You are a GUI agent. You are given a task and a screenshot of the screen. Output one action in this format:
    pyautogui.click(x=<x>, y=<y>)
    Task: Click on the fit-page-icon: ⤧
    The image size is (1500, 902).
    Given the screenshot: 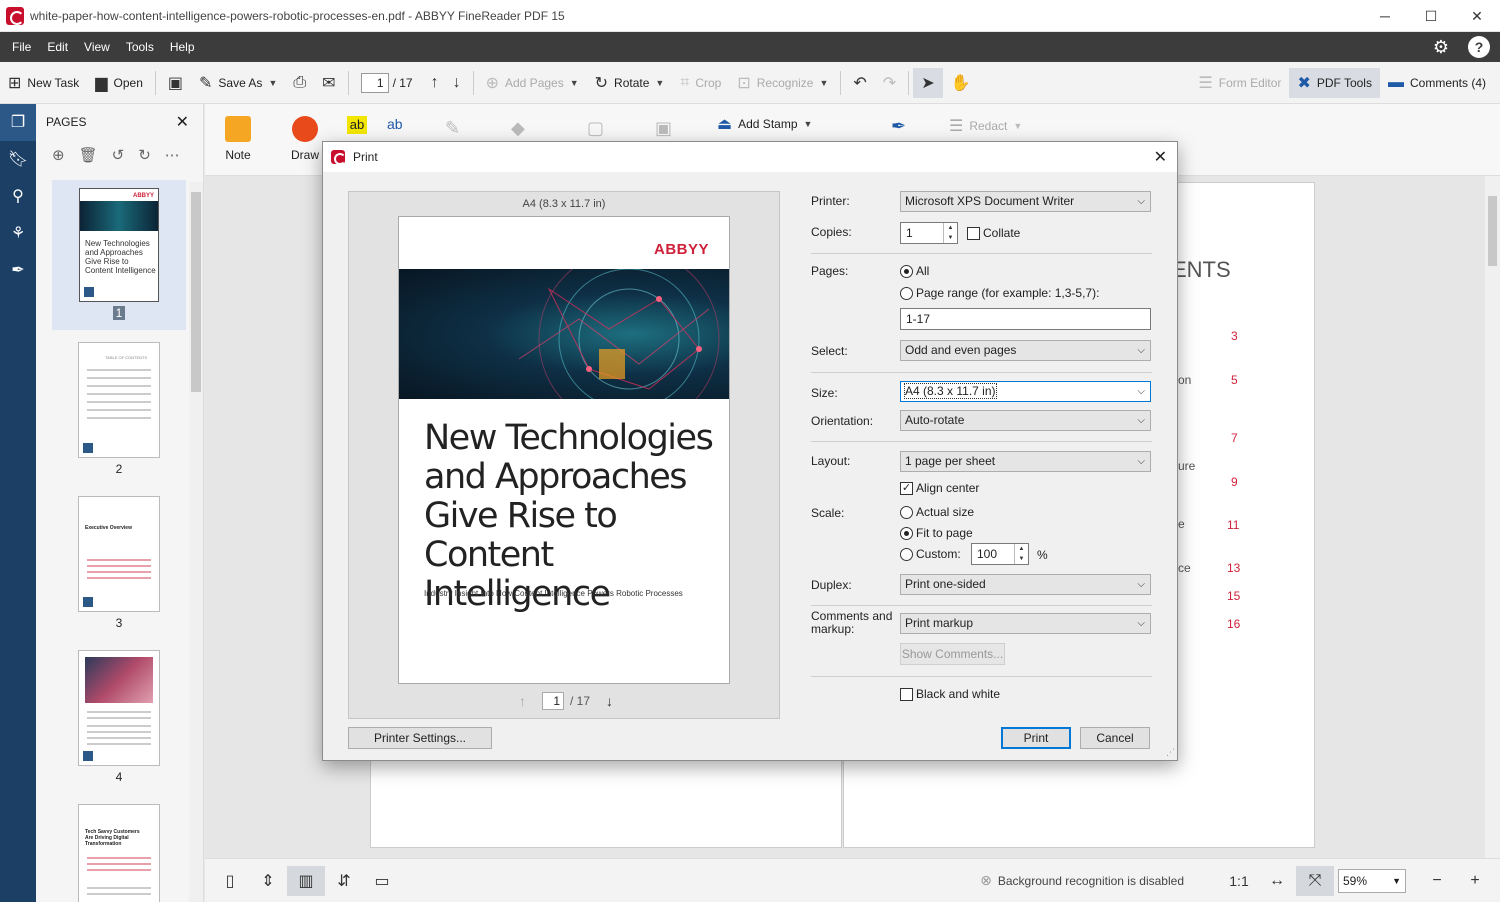 What is the action you would take?
    pyautogui.click(x=1315, y=880)
    